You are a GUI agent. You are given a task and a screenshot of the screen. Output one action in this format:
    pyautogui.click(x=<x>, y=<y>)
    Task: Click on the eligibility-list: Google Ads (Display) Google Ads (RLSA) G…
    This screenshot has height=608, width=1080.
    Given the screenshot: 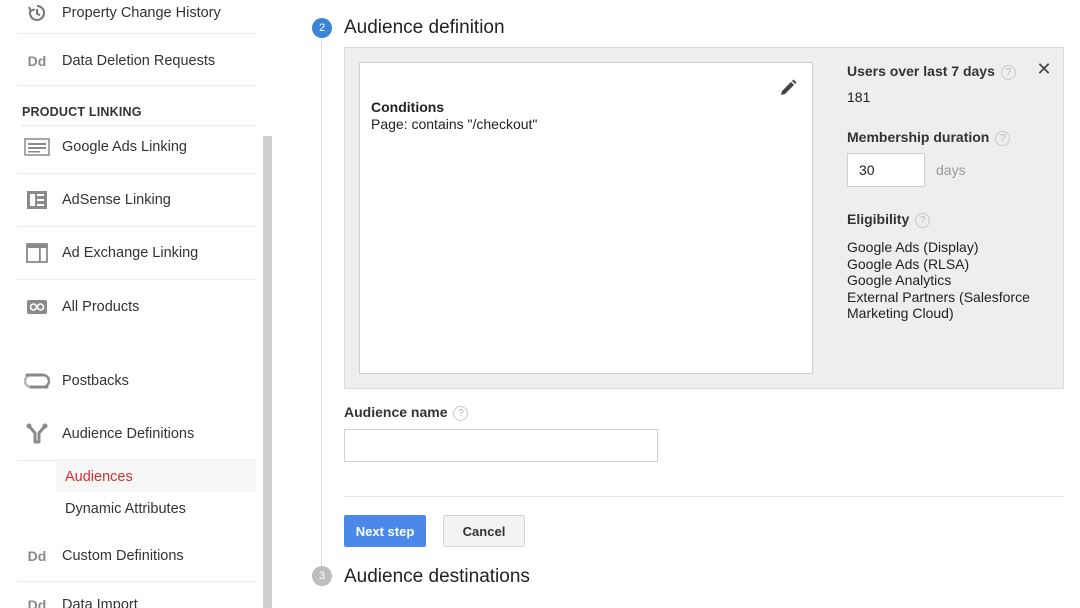 What is the action you would take?
    pyautogui.click(x=949, y=280)
    